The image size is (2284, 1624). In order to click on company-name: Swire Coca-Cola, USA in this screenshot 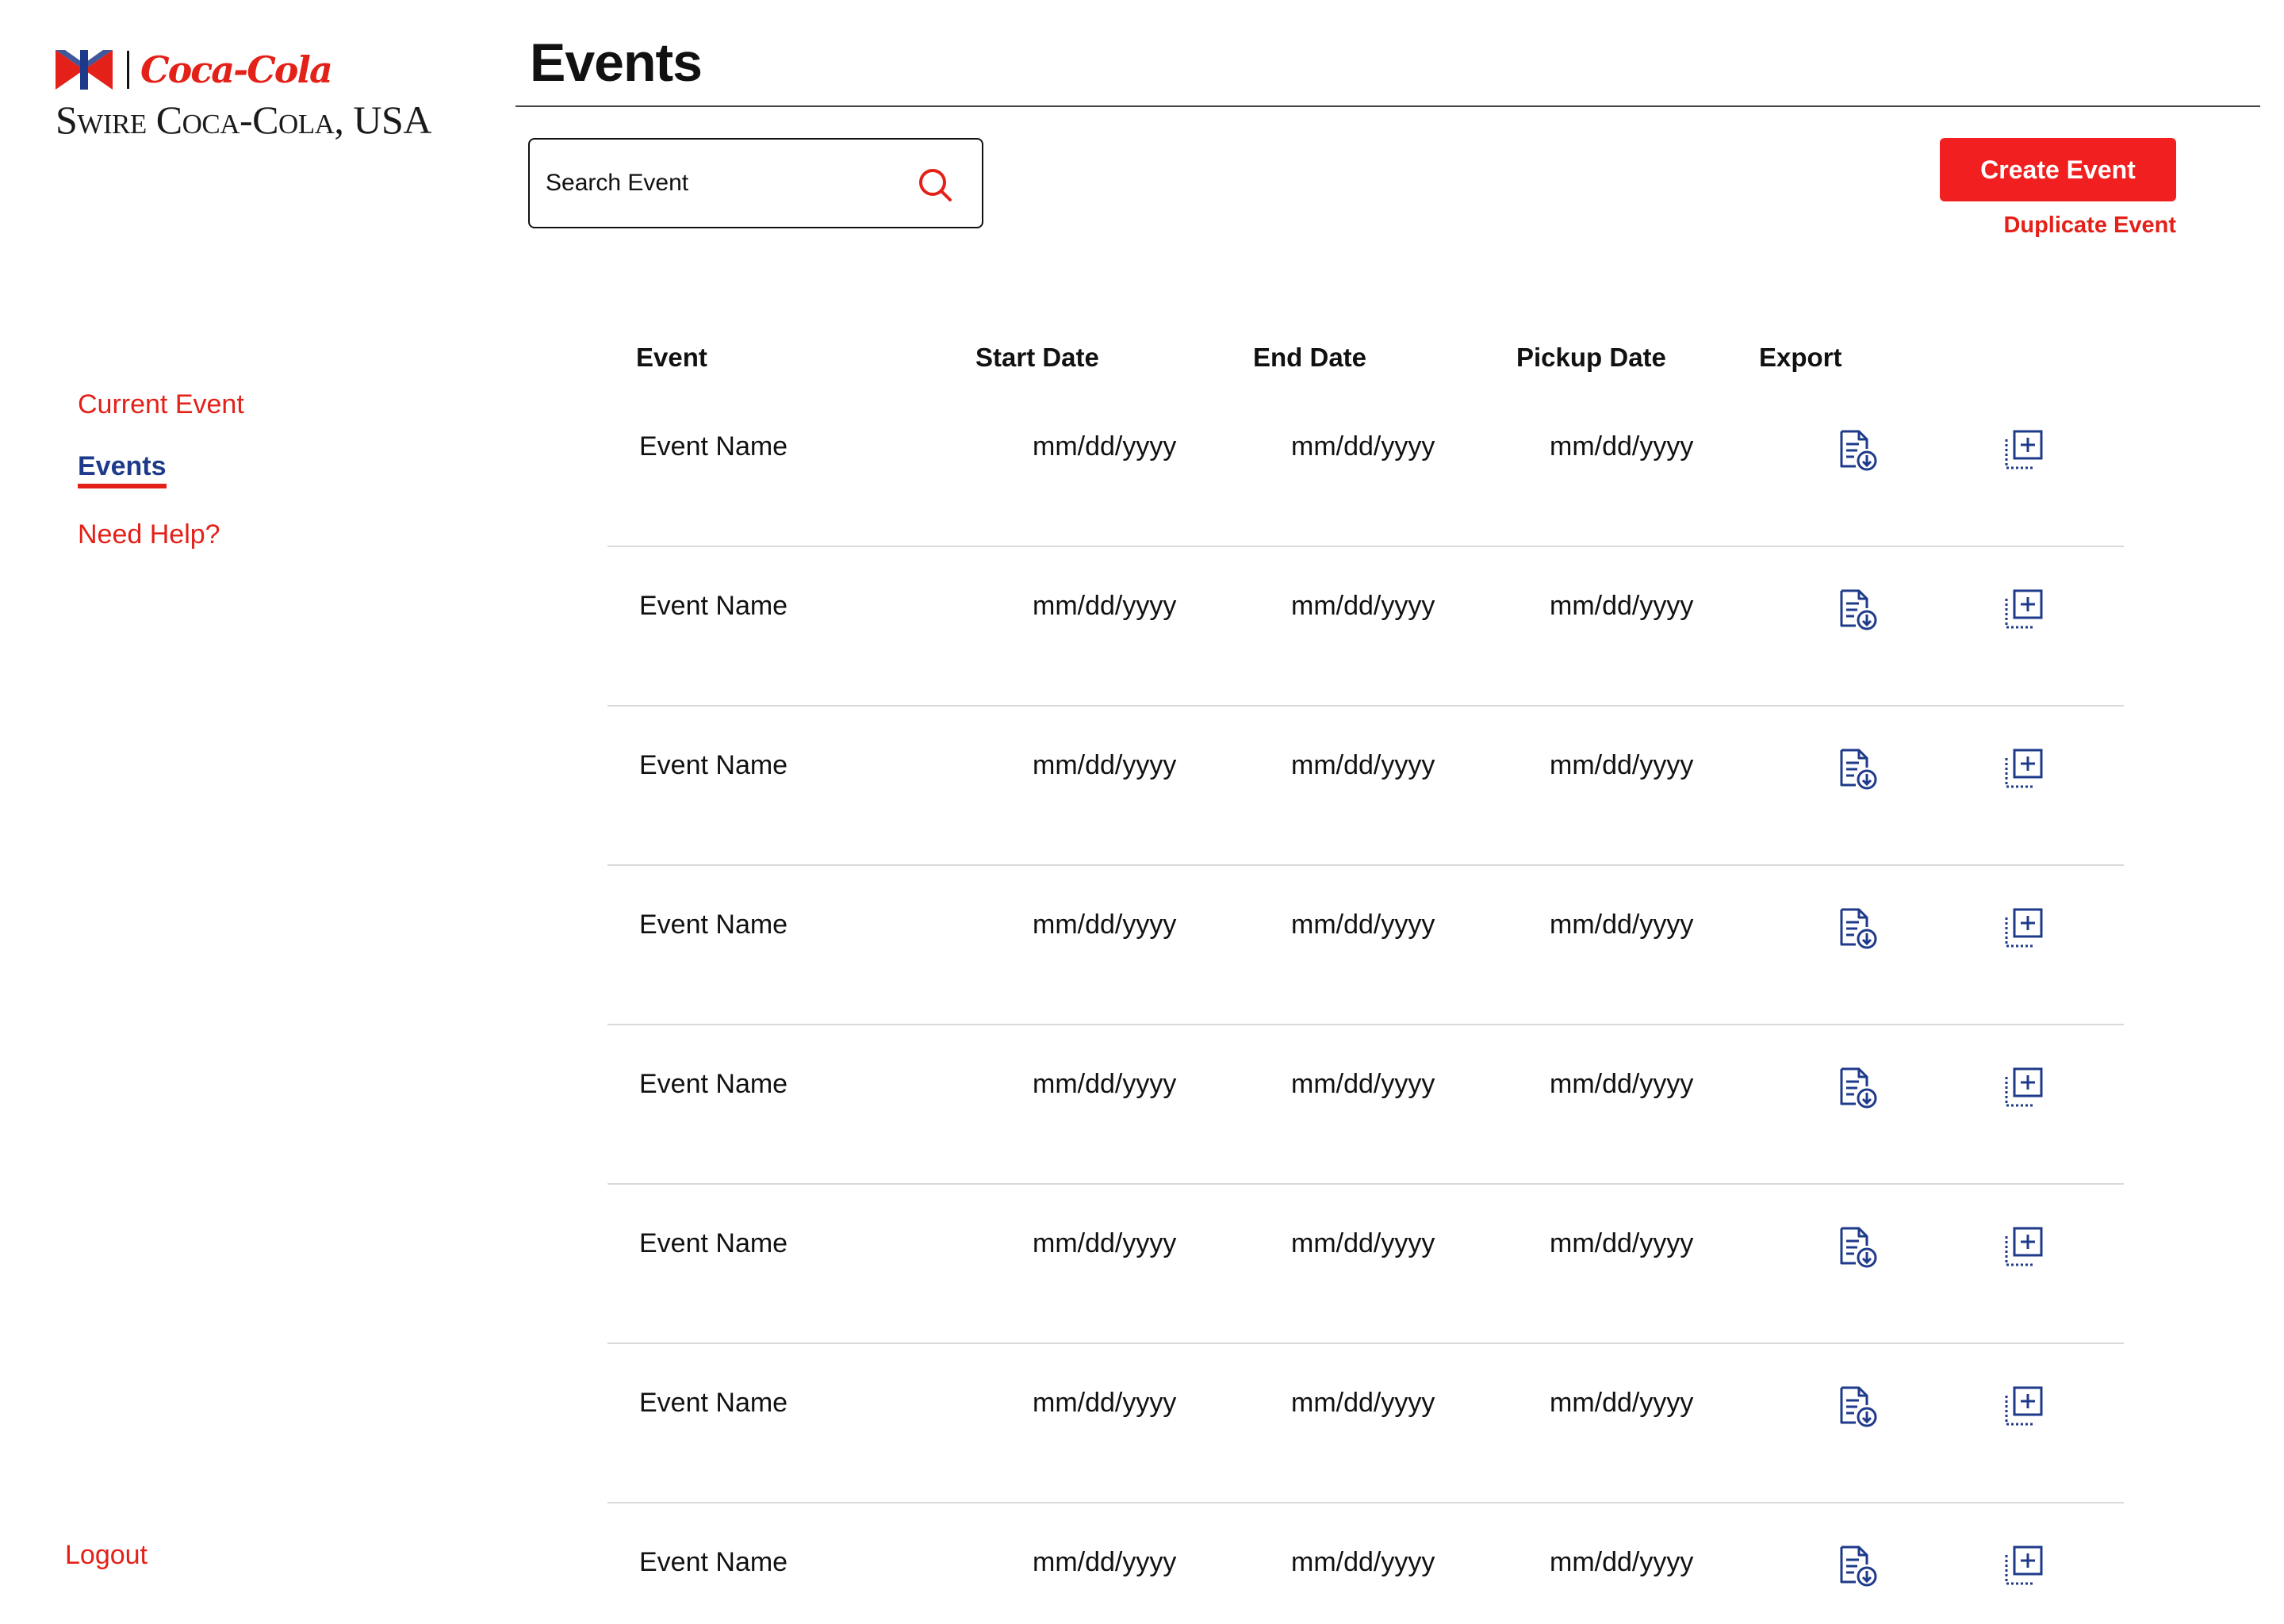, I will do `click(243, 120)`.